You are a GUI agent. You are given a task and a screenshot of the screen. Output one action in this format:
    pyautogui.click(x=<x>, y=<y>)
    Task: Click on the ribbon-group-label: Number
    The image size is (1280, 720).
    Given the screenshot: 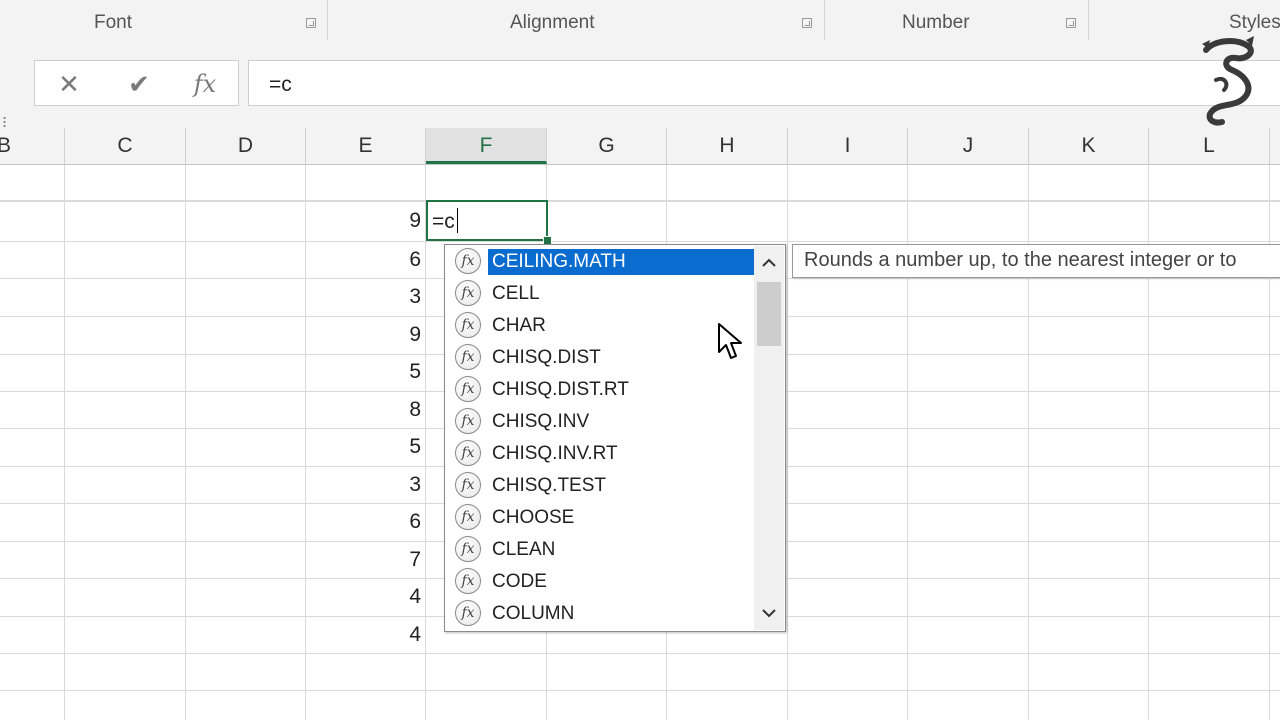 What is the action you would take?
    pyautogui.click(x=936, y=22)
    